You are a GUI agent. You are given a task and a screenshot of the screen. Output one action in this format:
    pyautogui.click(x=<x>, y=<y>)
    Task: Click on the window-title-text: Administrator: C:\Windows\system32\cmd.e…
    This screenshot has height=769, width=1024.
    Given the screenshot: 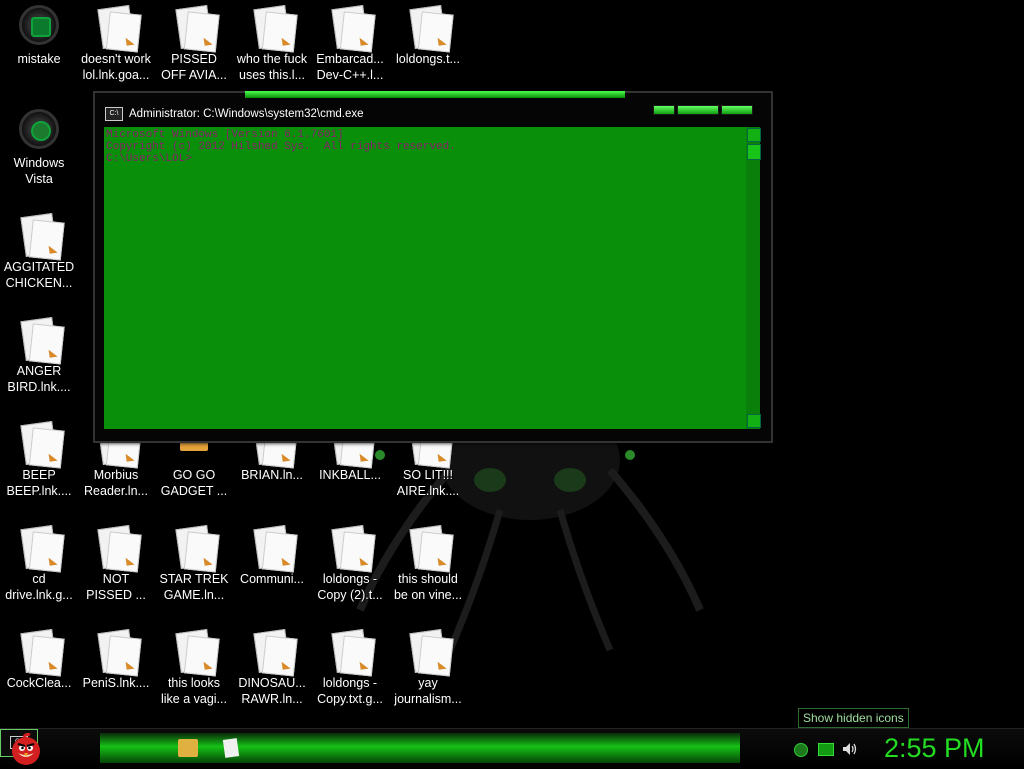 What is the action you would take?
    pyautogui.click(x=246, y=114)
    